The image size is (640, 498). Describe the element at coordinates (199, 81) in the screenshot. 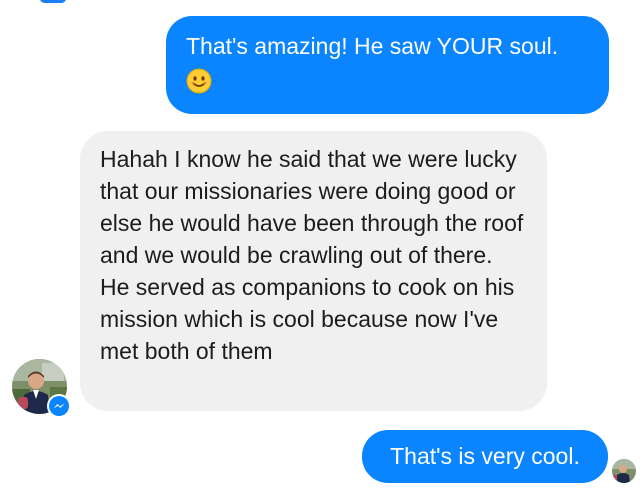

I see `smiling-face-icon` at that location.